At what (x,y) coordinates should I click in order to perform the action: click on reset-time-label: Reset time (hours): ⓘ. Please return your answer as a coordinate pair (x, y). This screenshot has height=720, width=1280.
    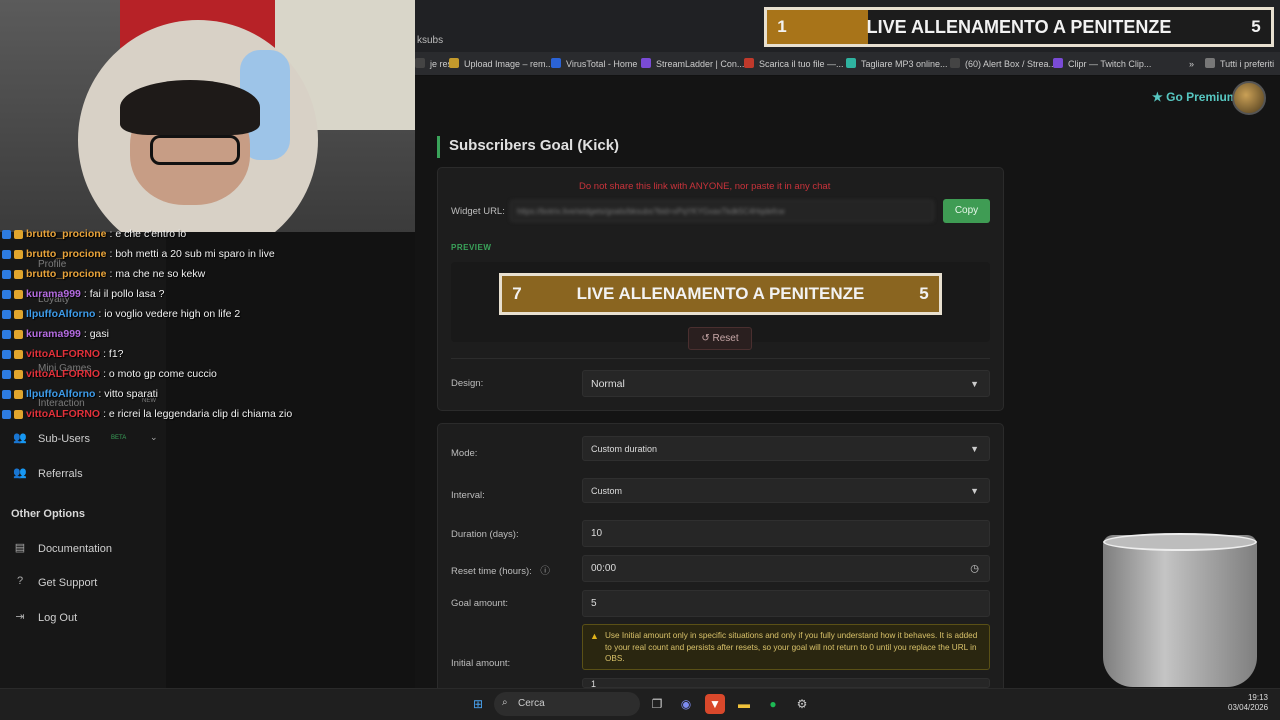
    Looking at the image, I should click on (500, 570).